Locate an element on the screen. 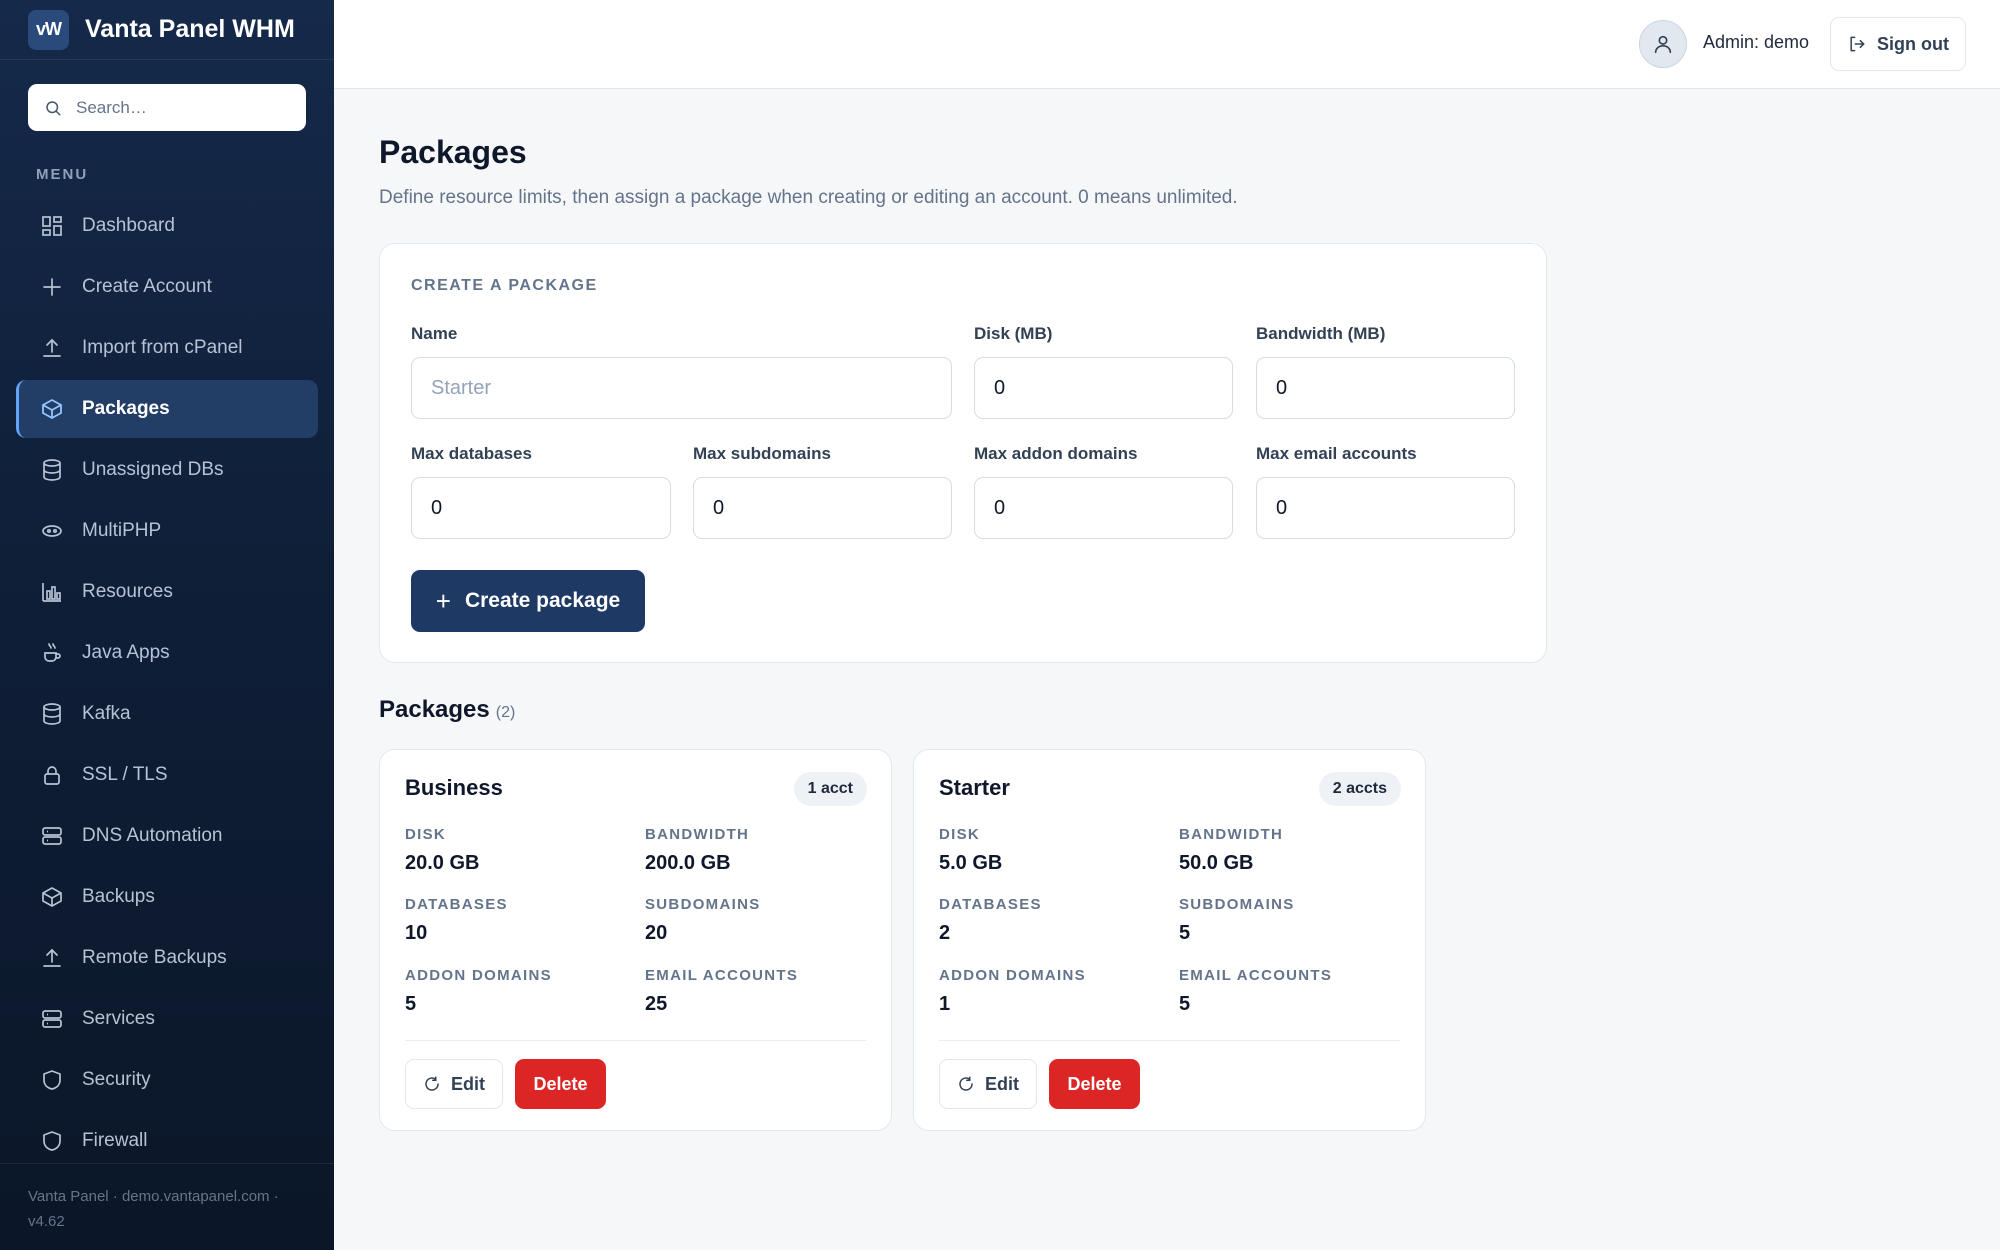  bandwidth-stat-label: BANDWIDTH is located at coordinates (697, 834).